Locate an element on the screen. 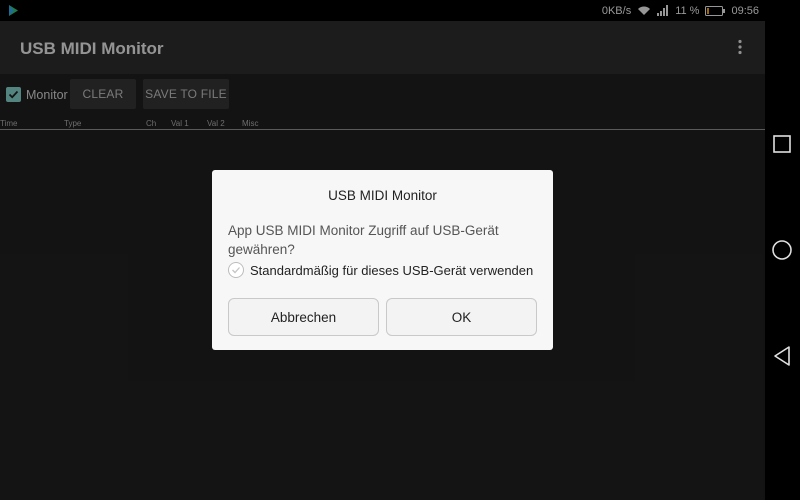  use-by-default-checkbox is located at coordinates (236, 270).